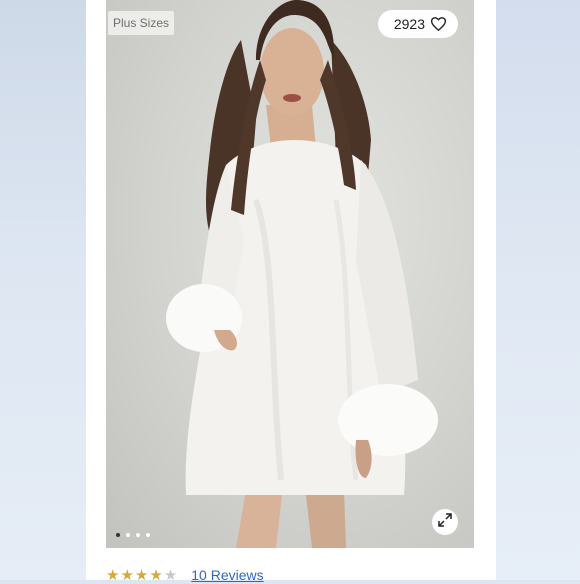 The width and height of the screenshot is (580, 584). I want to click on heart-outline-icon, so click(438, 24).